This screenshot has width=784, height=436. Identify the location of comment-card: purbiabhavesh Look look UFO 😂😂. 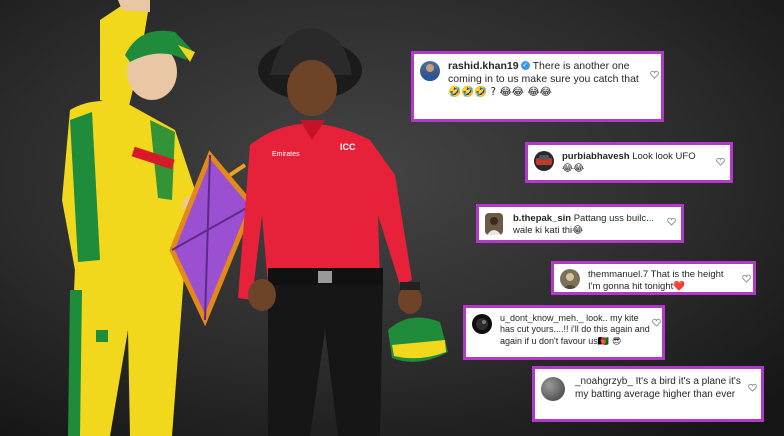
(629, 162).